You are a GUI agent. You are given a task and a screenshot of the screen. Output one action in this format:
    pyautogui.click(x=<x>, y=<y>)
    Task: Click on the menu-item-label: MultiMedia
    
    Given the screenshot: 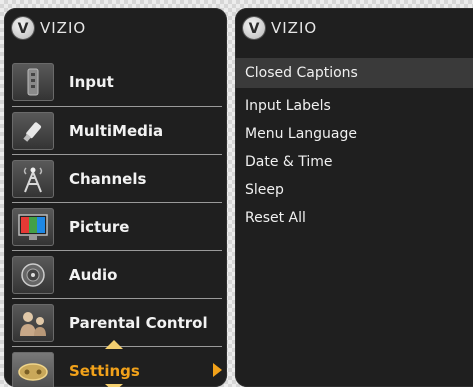 What is the action you would take?
    pyautogui.click(x=116, y=131)
    